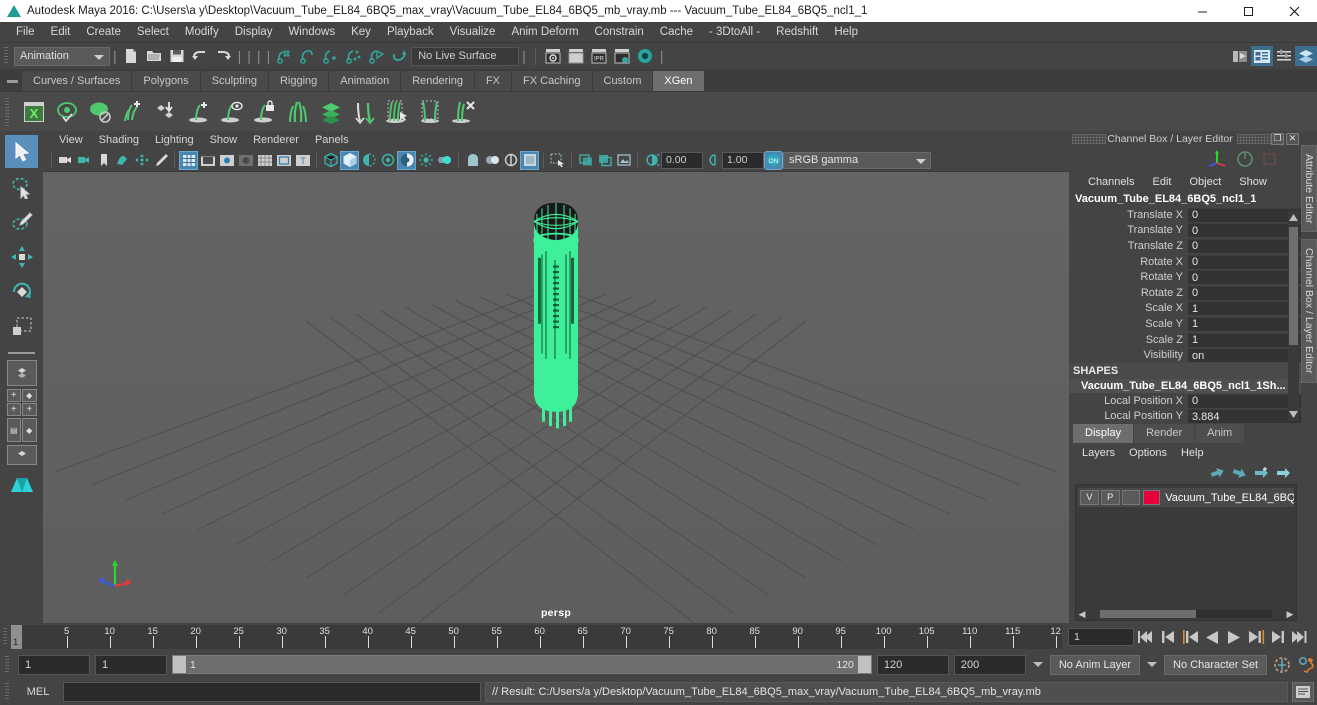  I want to click on anim-layer-dropdown-arrow, so click(1038, 665).